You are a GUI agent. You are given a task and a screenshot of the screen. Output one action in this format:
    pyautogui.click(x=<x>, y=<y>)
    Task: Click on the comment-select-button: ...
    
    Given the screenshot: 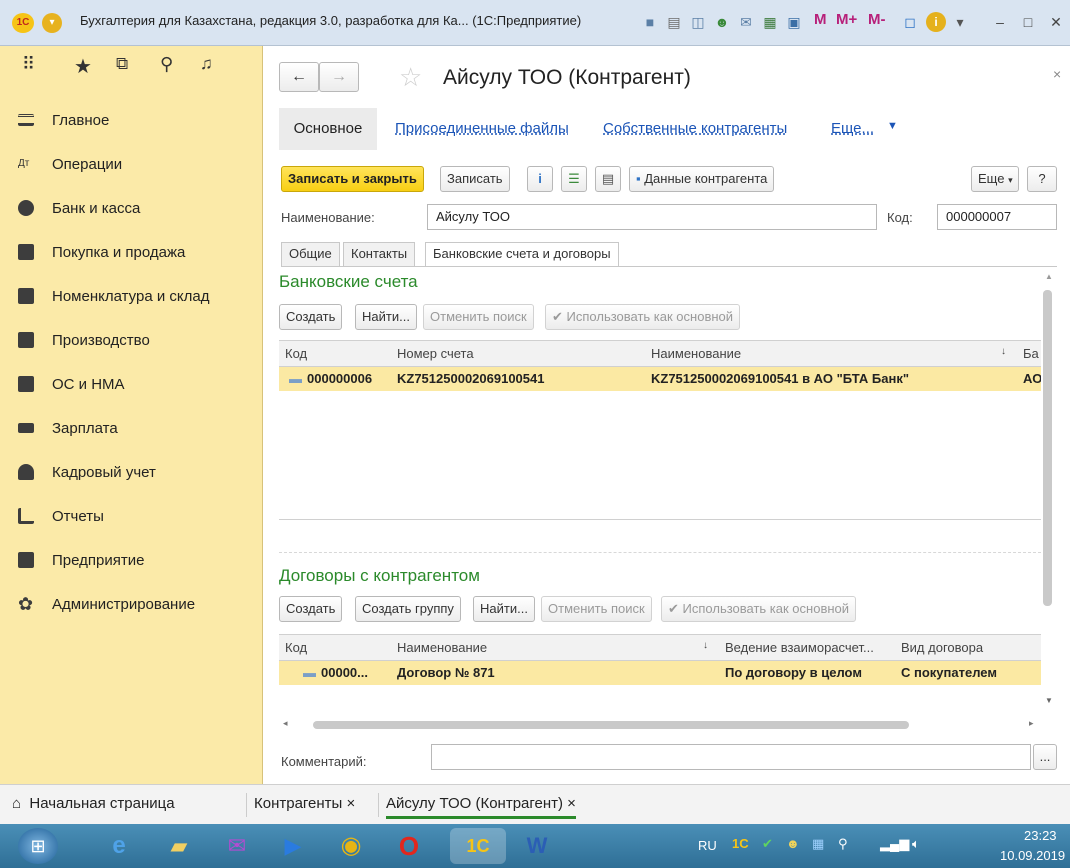 What is the action you would take?
    pyautogui.click(x=1045, y=757)
    